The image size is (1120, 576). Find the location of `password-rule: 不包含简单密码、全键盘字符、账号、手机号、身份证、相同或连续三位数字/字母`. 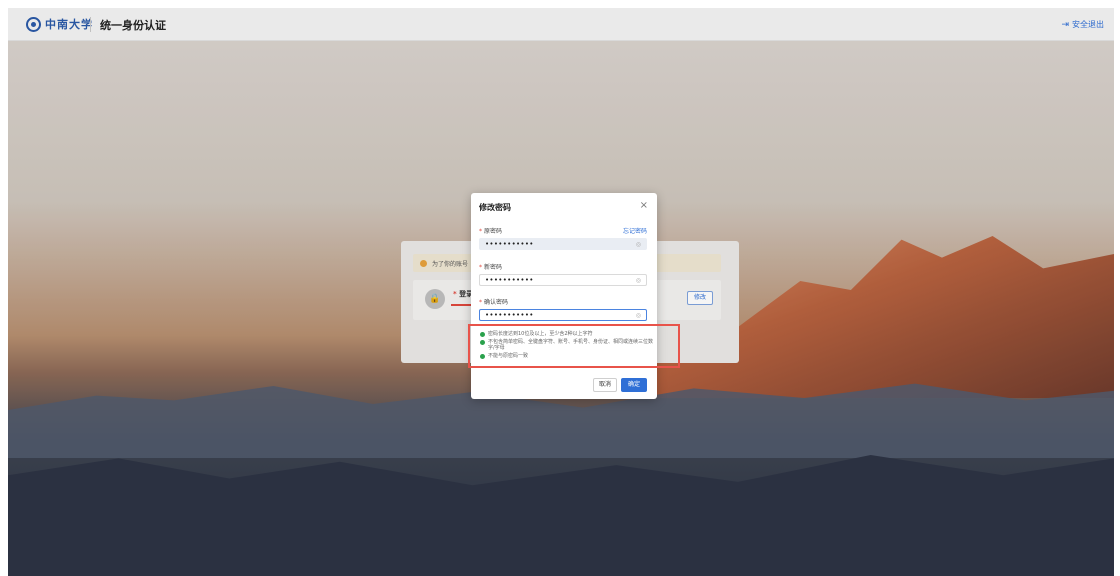

password-rule: 不包含简单密码、全键盘字符、账号、手机号、身份证、相同或连续三位数字/字母 is located at coordinates (566, 345).